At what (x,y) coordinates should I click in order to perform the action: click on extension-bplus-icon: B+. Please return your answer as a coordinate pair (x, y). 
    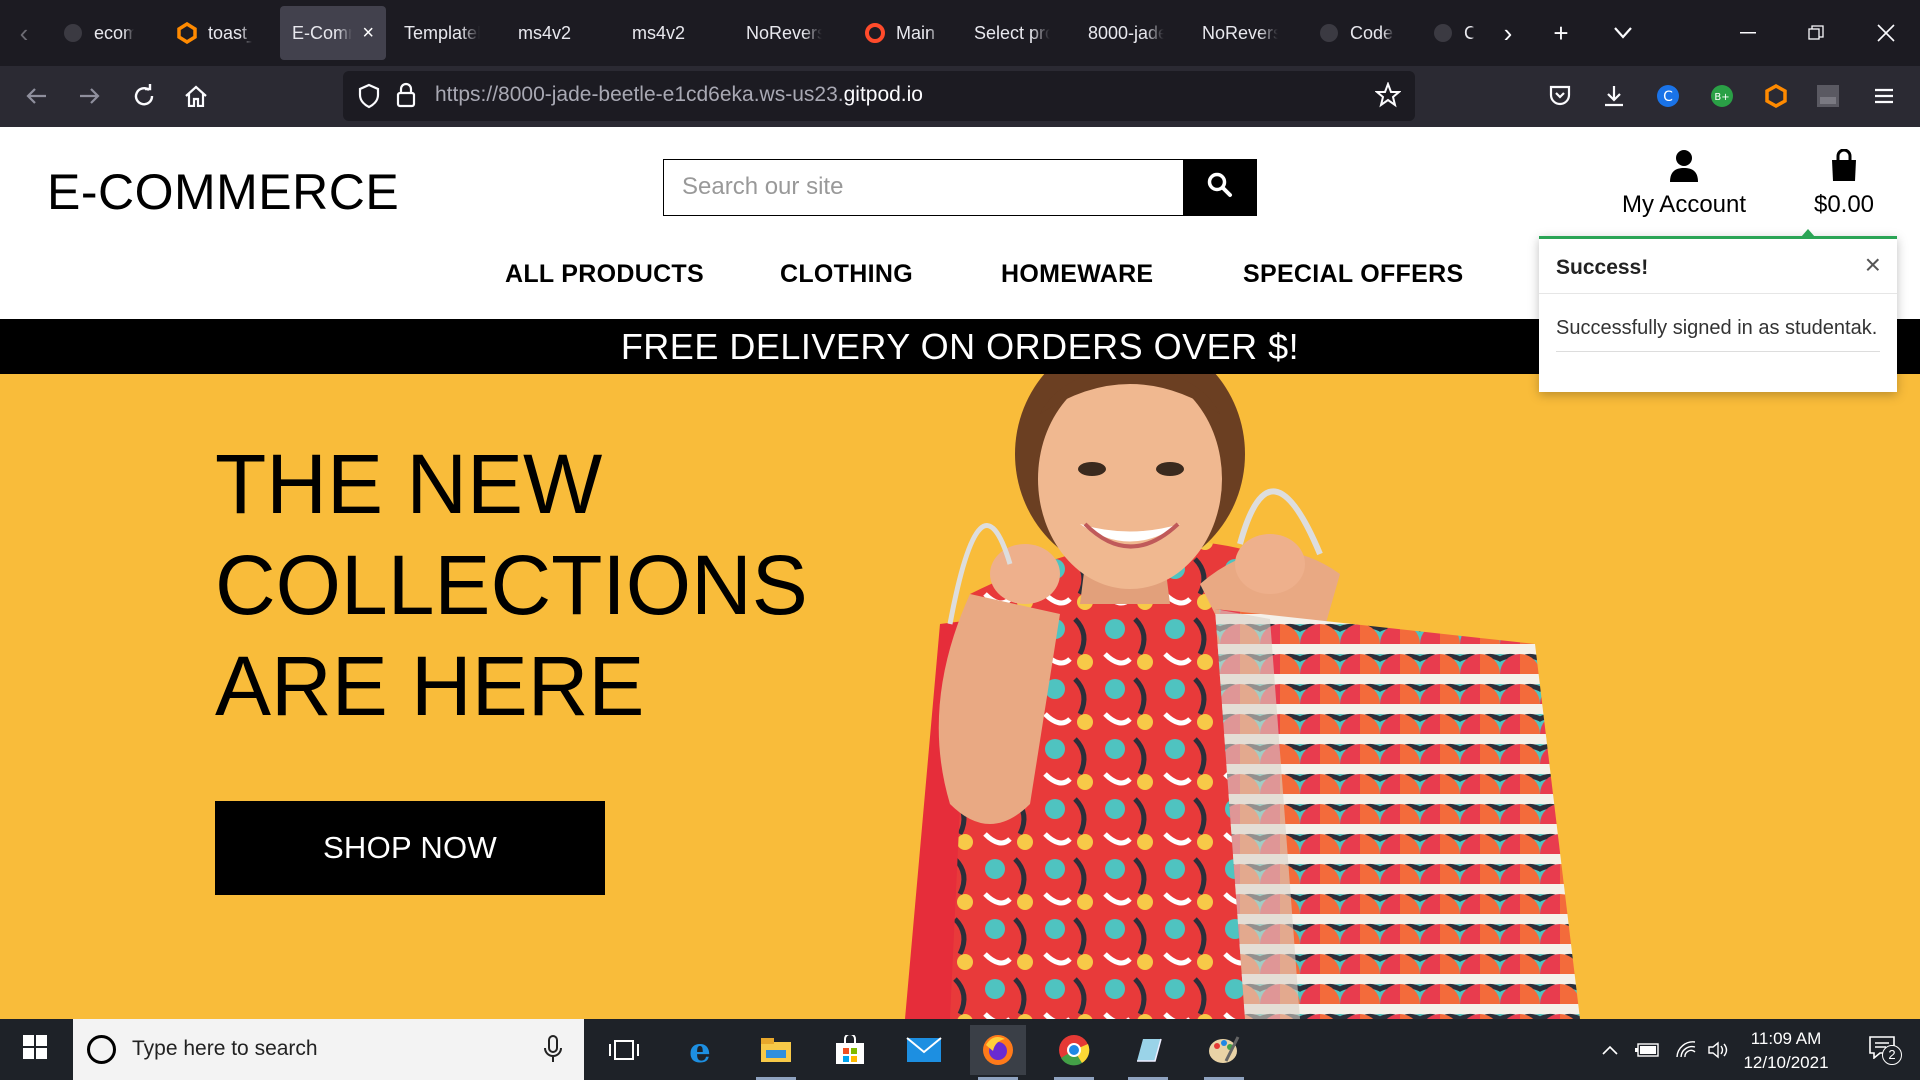
    Looking at the image, I should click on (1722, 96).